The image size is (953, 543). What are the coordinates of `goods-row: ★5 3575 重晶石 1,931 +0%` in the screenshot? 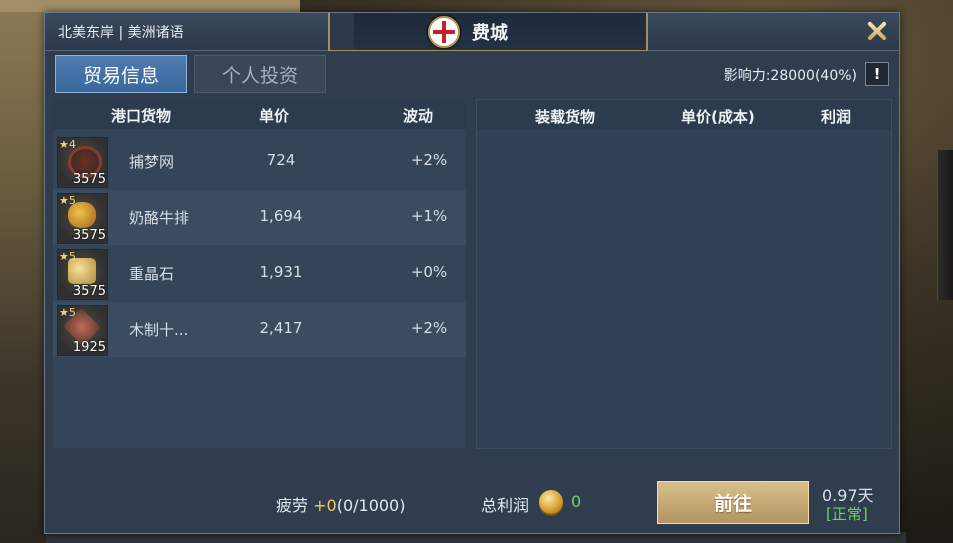 It's located at (259, 273).